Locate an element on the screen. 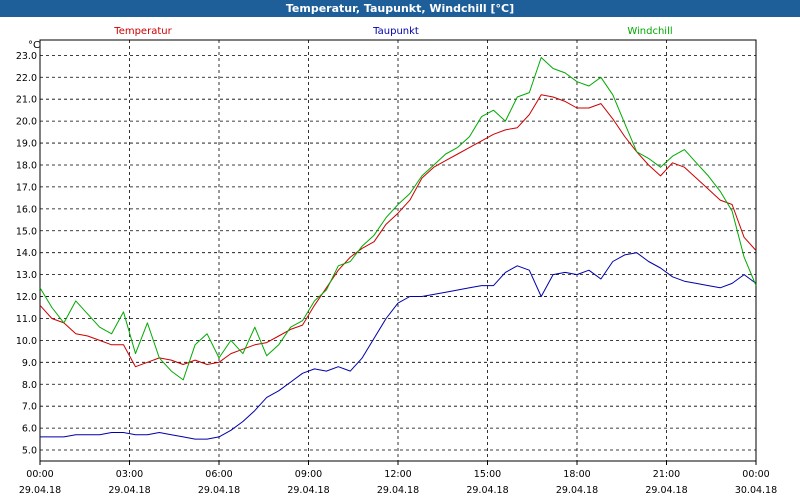  y-tick-label: 18.0 is located at coordinates (26, 165).